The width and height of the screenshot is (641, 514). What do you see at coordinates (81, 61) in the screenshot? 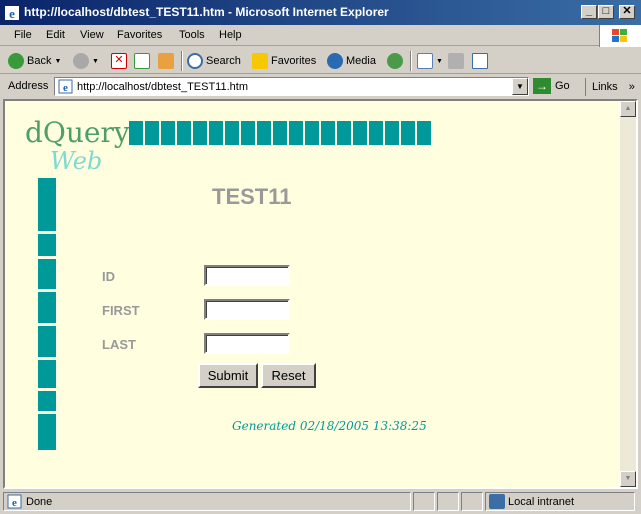
I see `forward-arrow-icon` at bounding box center [81, 61].